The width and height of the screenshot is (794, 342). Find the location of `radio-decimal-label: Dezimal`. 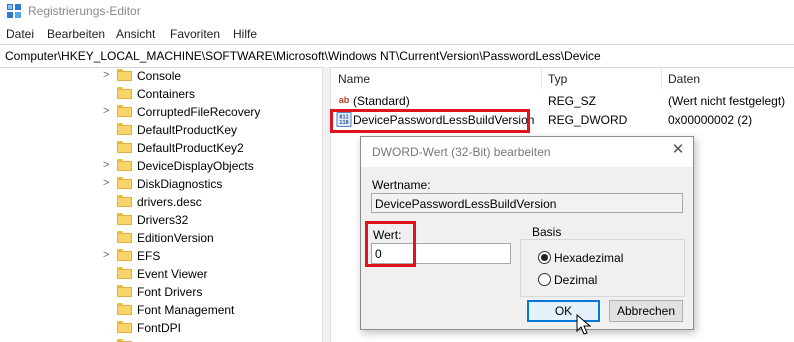

radio-decimal-label: Dezimal is located at coordinates (575, 280).